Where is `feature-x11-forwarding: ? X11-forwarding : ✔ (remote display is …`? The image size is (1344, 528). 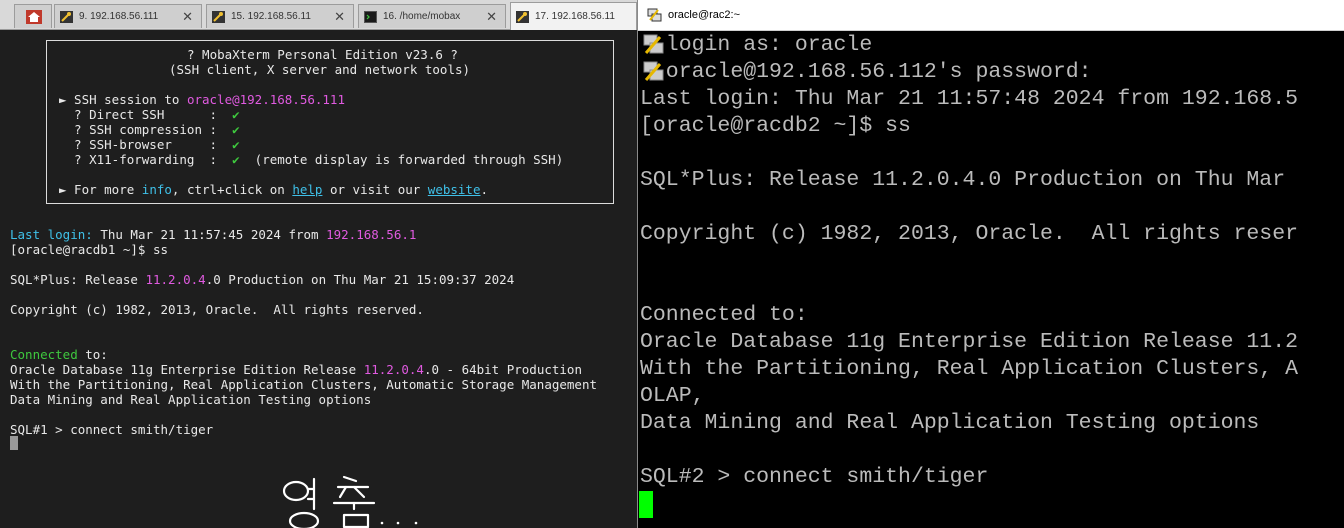 feature-x11-forwarding: ? X11-forwarding : ✔ (remote display is … is located at coordinates (311, 159).